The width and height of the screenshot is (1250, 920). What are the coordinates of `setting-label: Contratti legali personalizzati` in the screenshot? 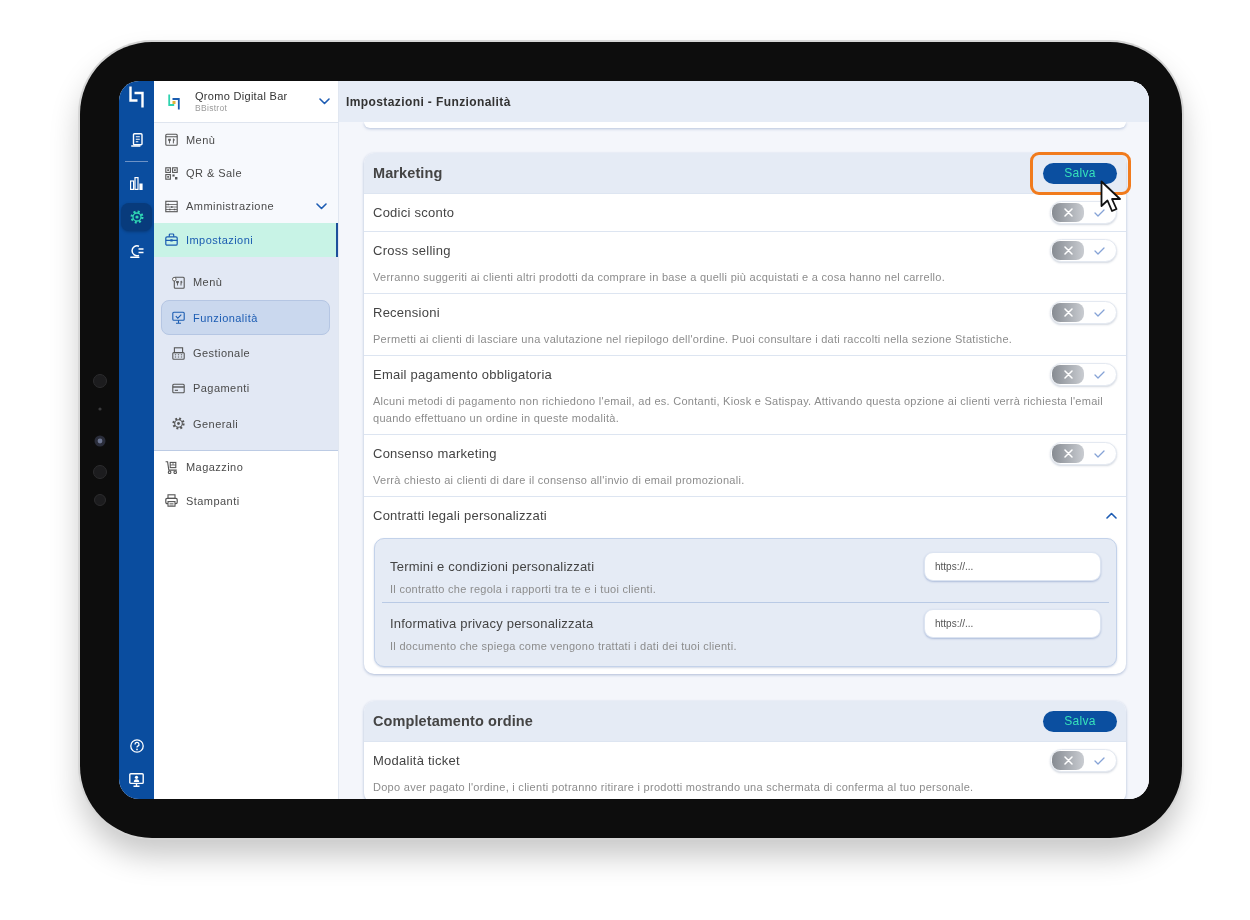 It's located at (460, 515).